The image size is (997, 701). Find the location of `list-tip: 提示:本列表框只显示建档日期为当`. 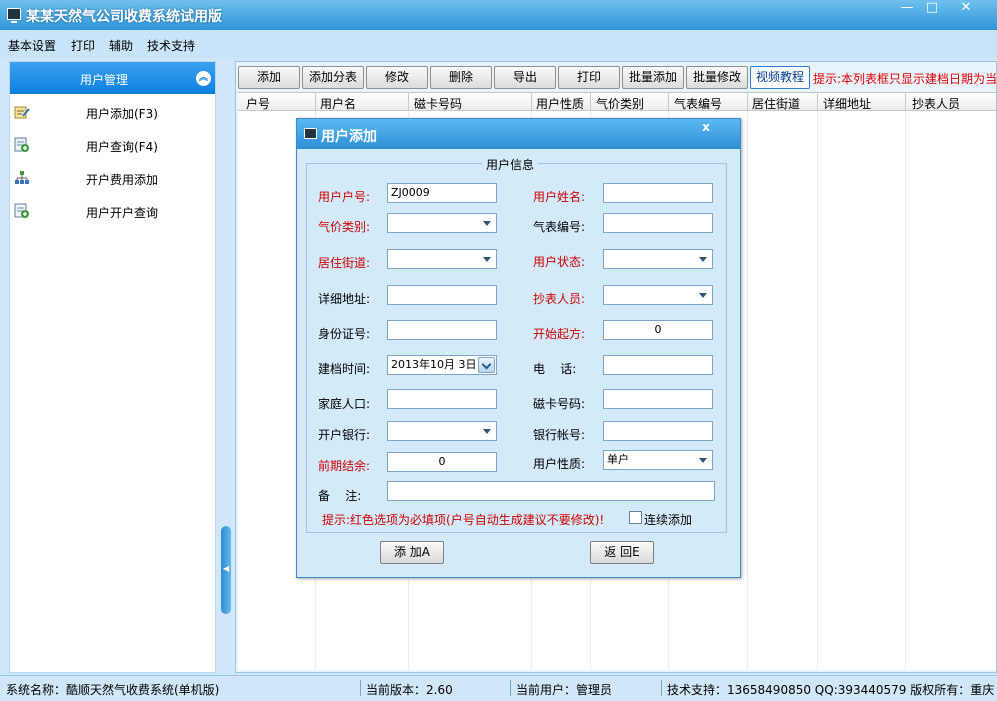

list-tip: 提示:本列表框只显示建档日期为当 is located at coordinates (905, 79).